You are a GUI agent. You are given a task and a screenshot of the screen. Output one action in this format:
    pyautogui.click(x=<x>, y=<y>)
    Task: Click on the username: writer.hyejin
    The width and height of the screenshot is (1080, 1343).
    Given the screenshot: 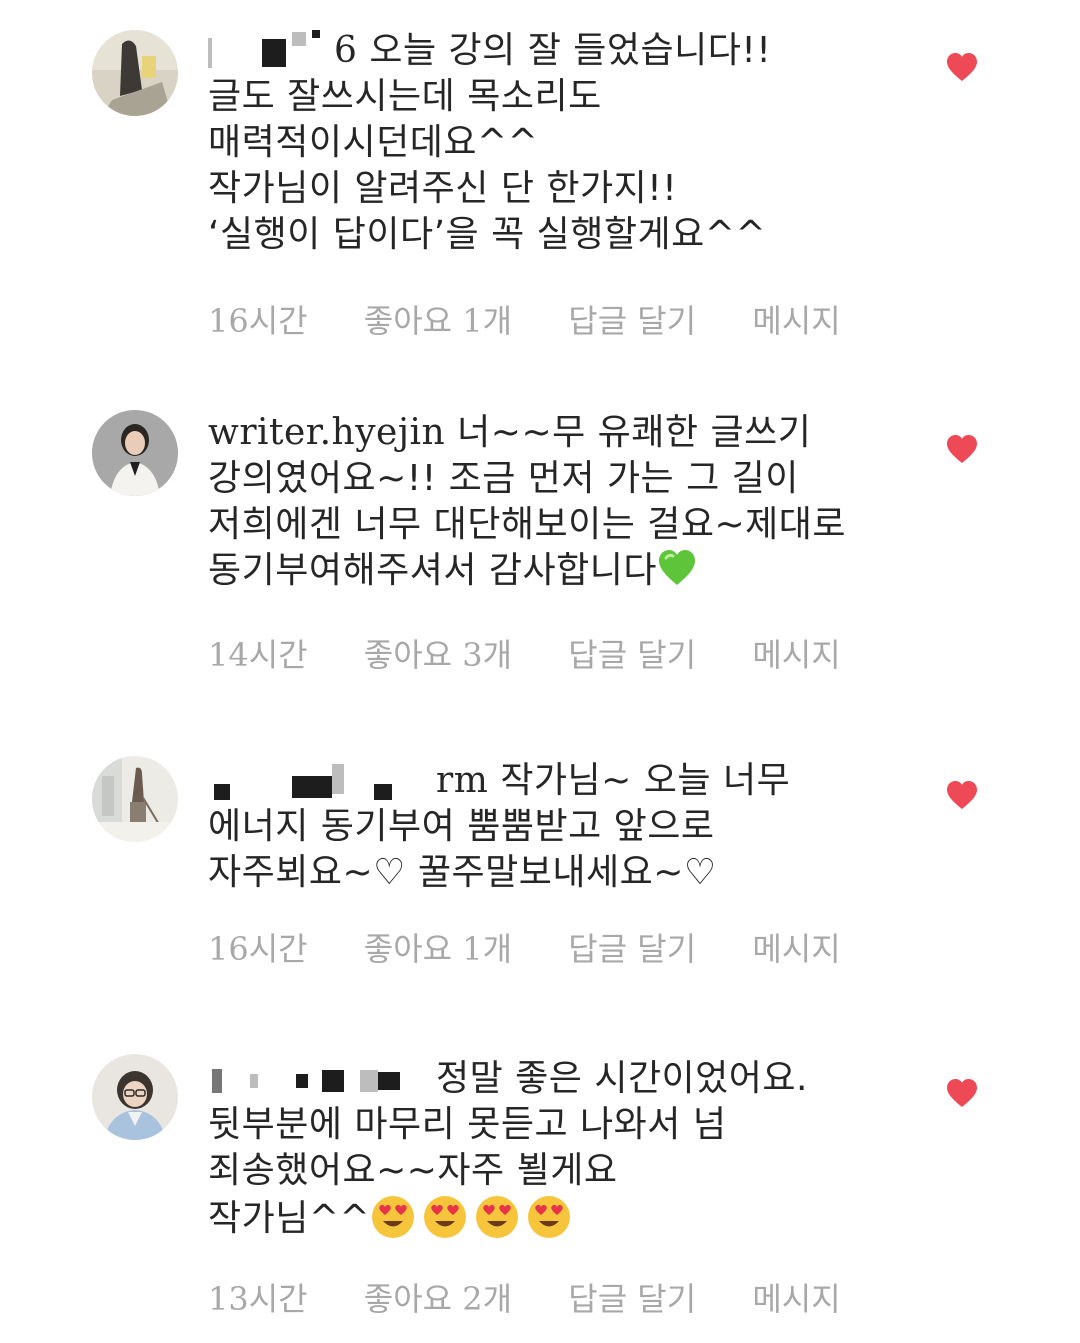 What is the action you would take?
    pyautogui.click(x=326, y=432)
    